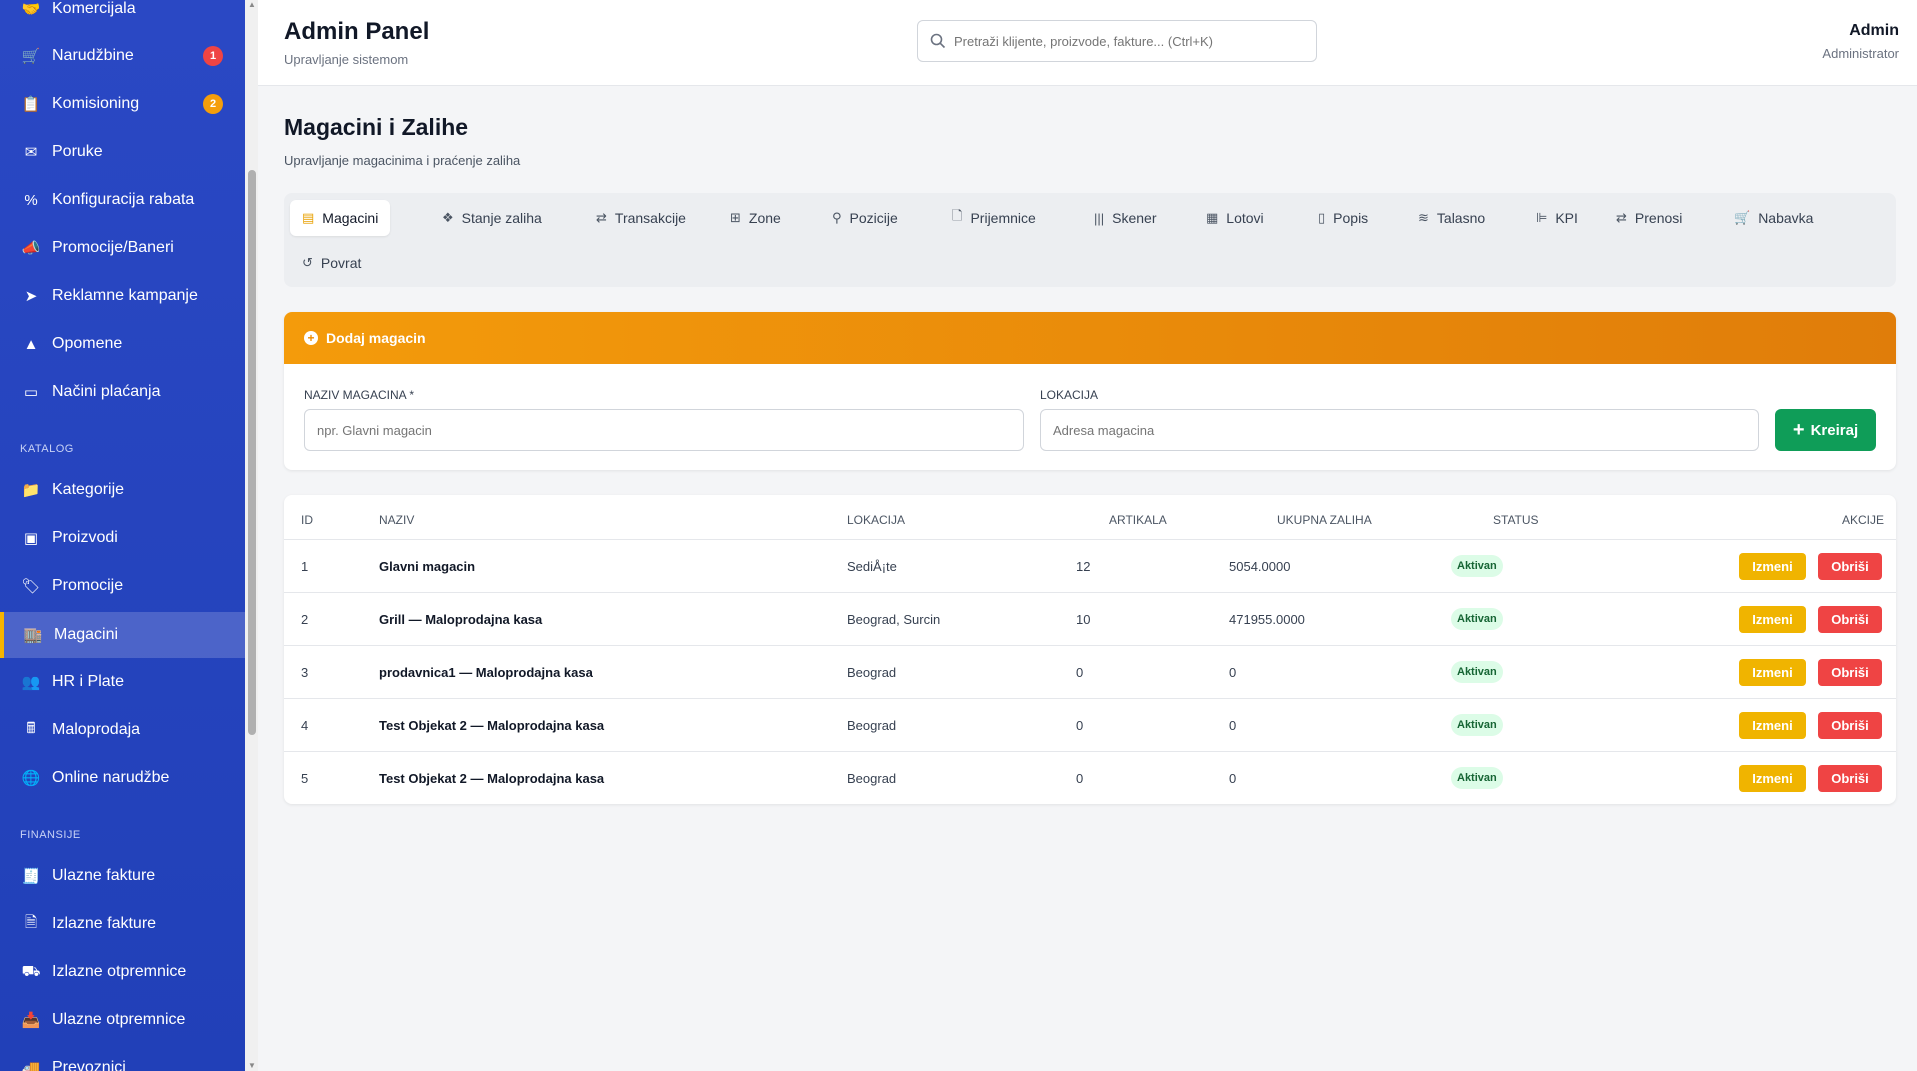 The image size is (1917, 1071). I want to click on column-header-naziv: NAZIV, so click(397, 520).